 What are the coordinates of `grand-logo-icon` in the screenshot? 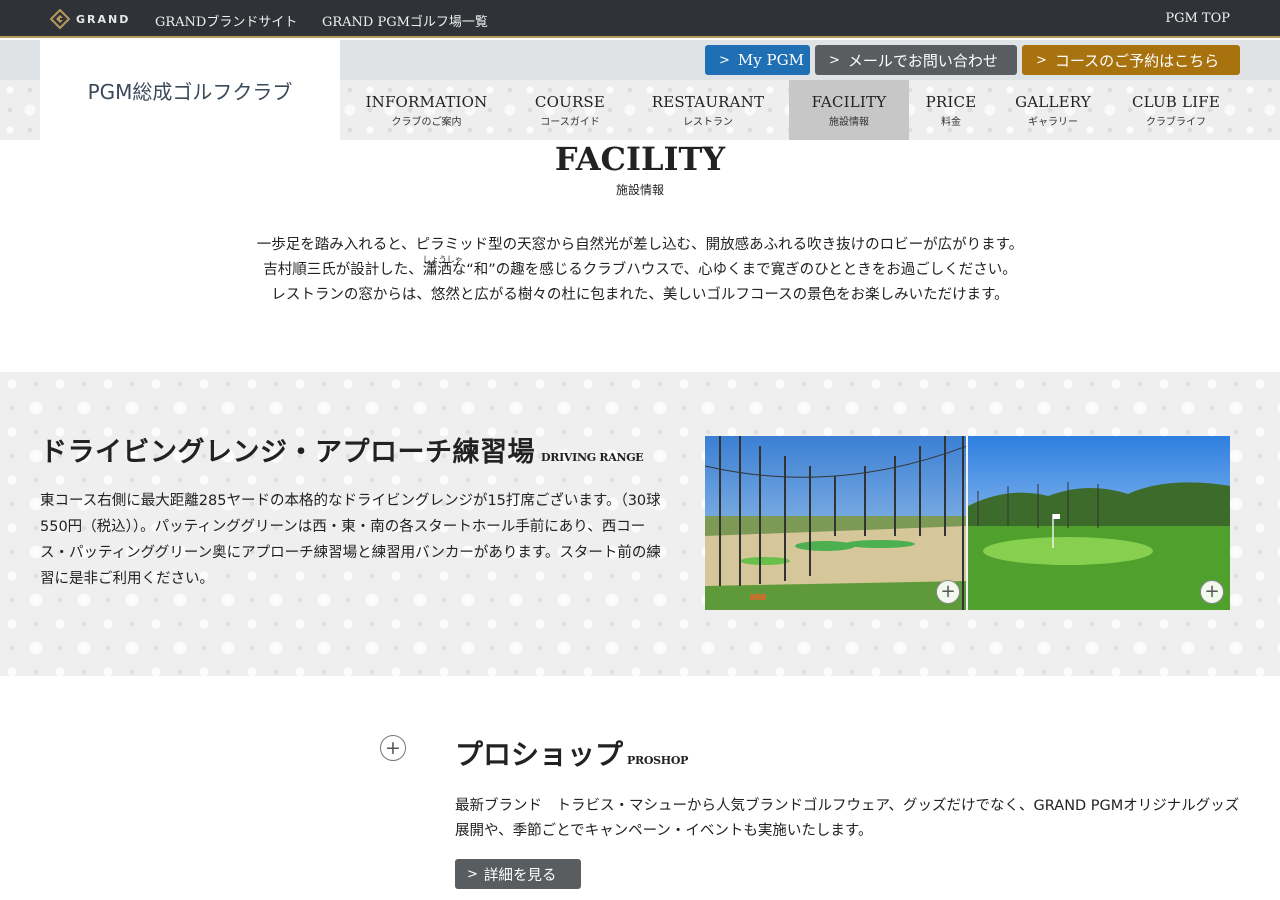 It's located at (60, 19).